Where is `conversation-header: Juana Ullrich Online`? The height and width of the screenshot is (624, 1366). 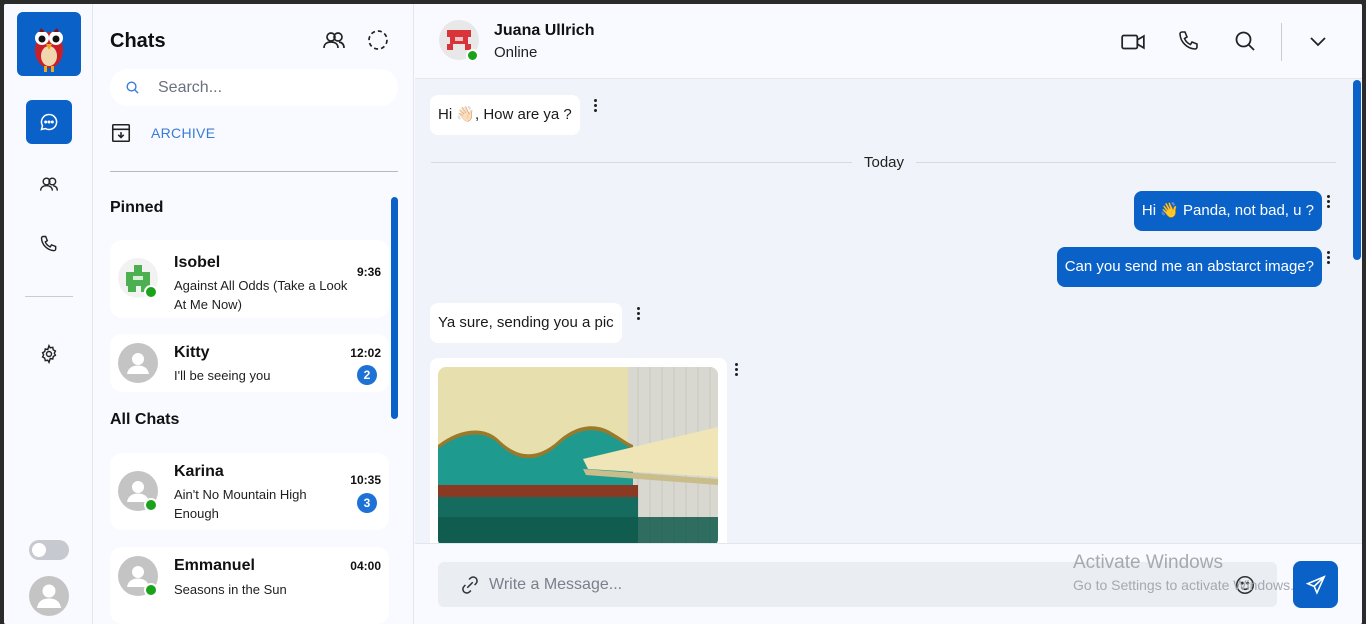
conversation-header: Juana Ullrich Online is located at coordinates (888, 41).